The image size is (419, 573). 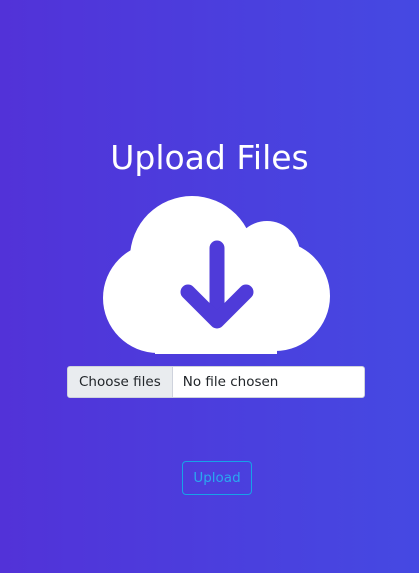 I want to click on file-input: Choose files No file chosen, so click(x=216, y=382).